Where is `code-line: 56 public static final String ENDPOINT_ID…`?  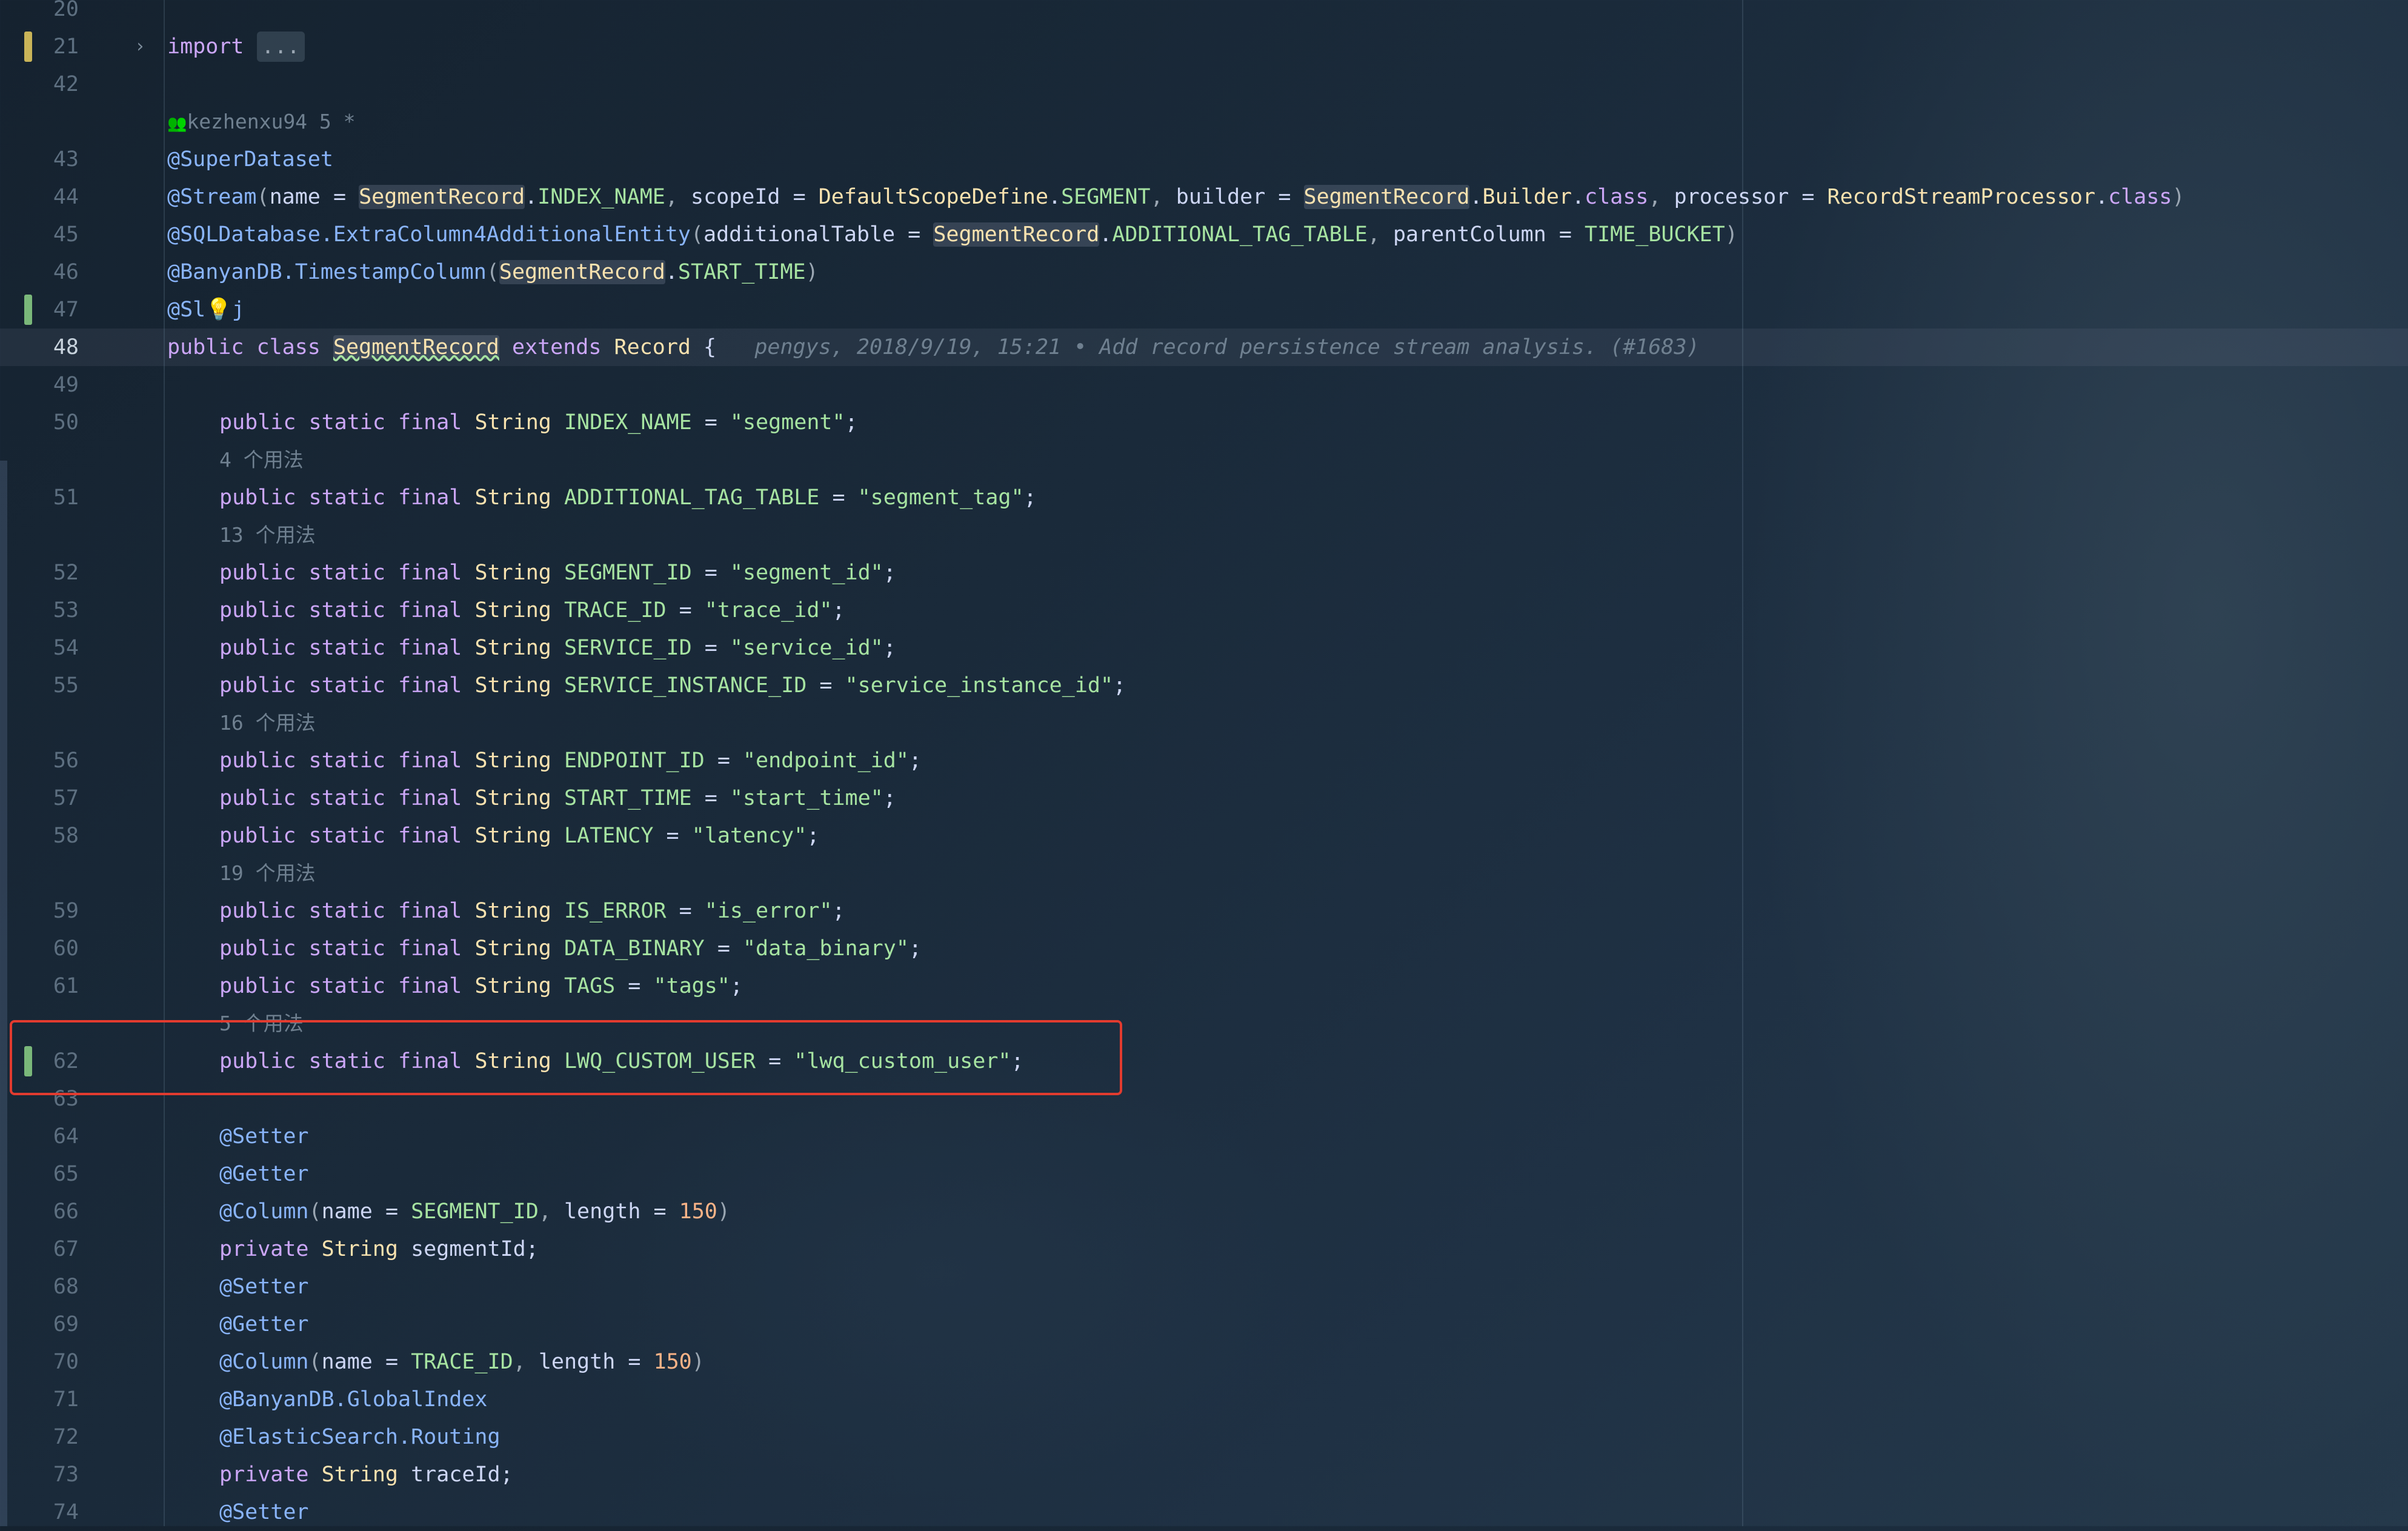
code-line: 56 public static final String ENDPOINT_ID… is located at coordinates (1204, 760).